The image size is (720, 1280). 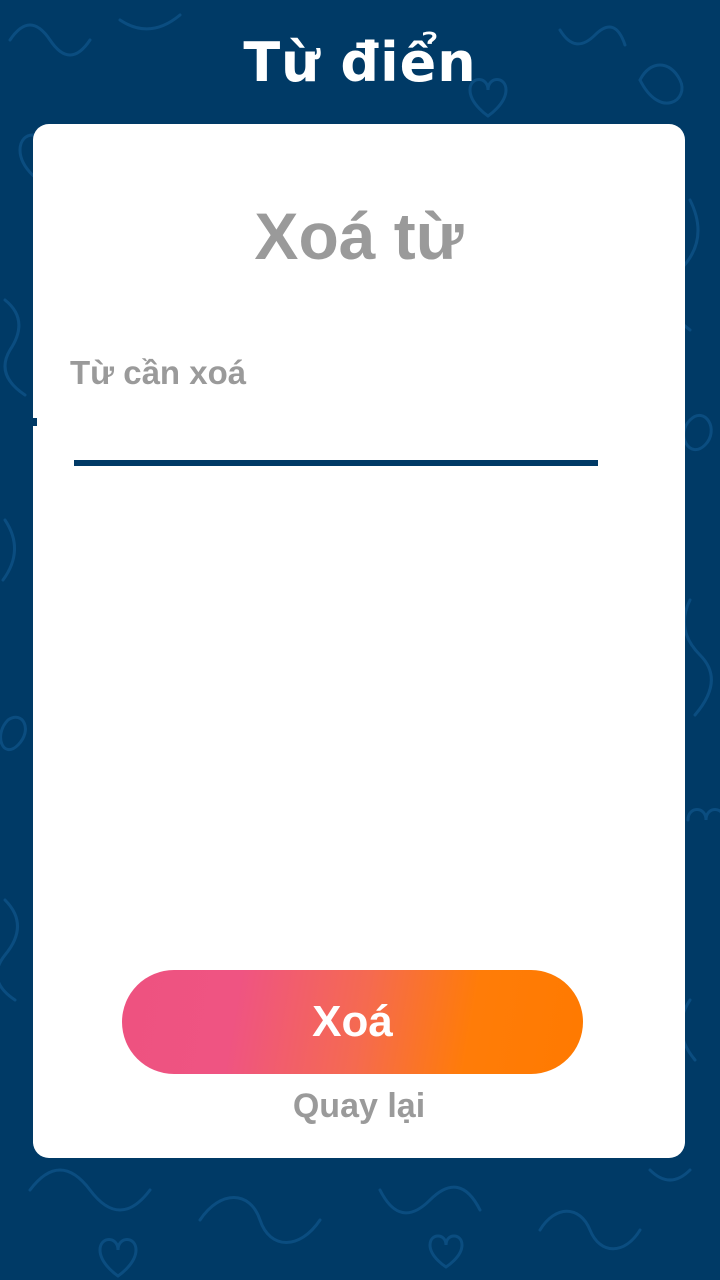 I want to click on word-to-delete-label: Từ cần xoá, so click(x=158, y=372).